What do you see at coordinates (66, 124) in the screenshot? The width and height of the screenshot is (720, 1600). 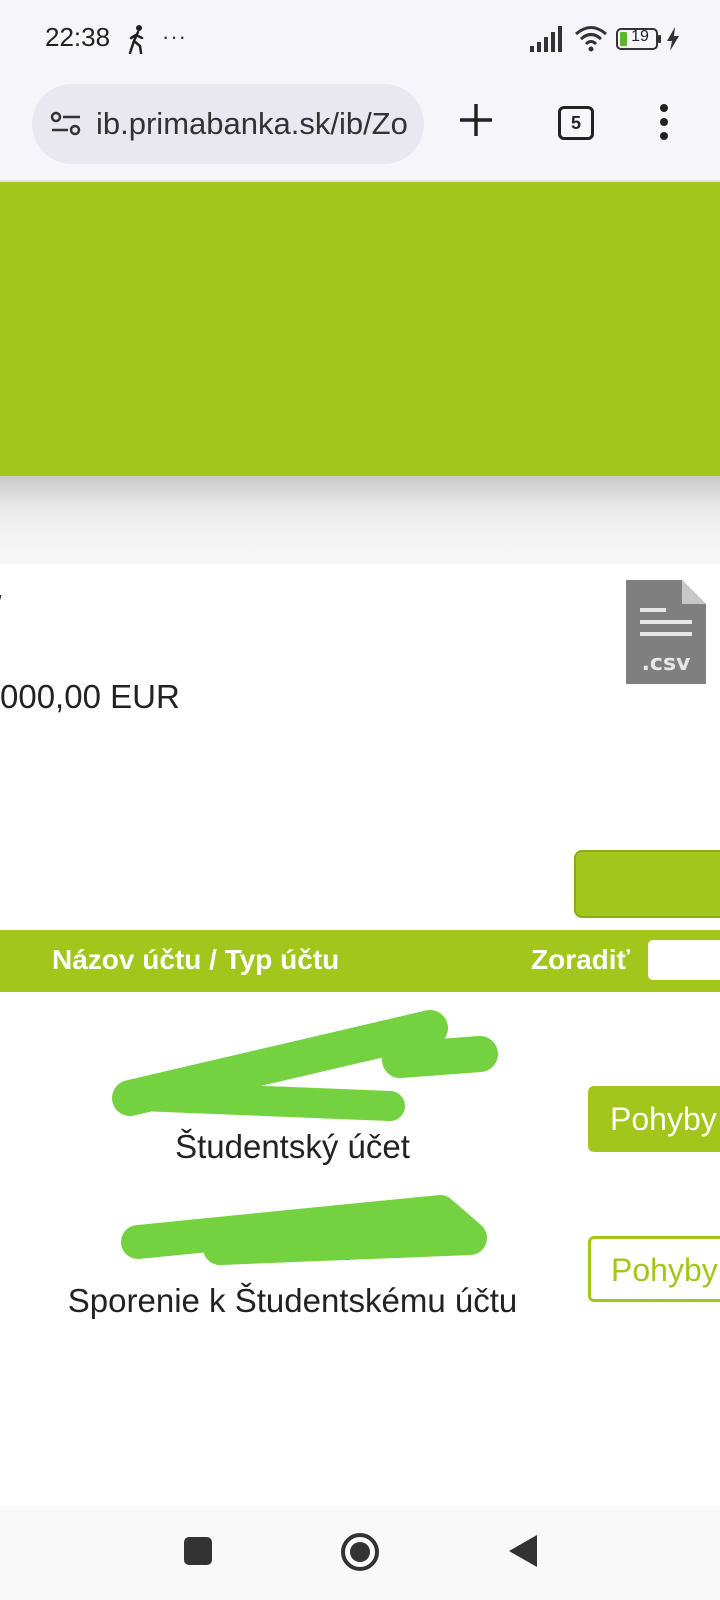 I see `site-settings-icon` at bounding box center [66, 124].